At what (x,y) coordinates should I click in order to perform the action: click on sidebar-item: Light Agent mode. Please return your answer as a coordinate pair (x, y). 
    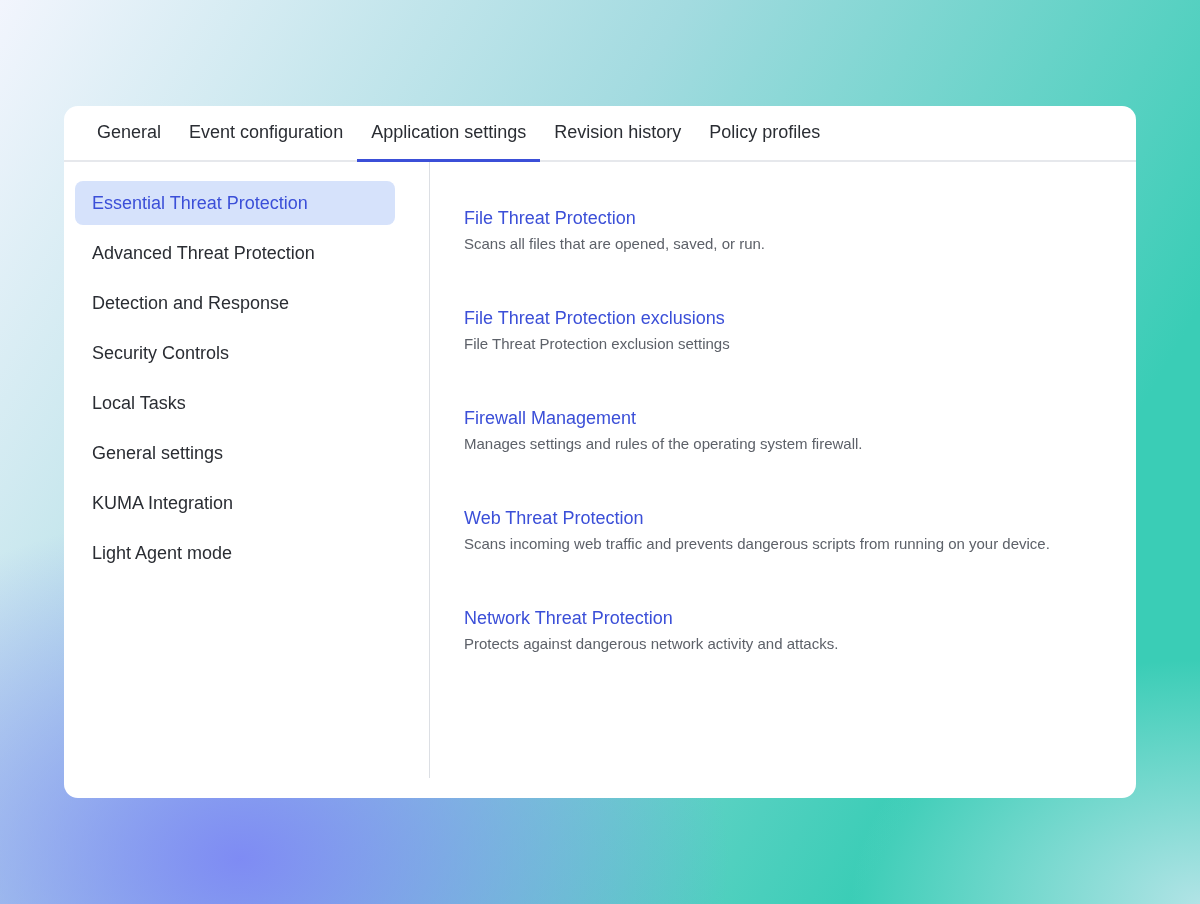
    Looking at the image, I should click on (235, 553).